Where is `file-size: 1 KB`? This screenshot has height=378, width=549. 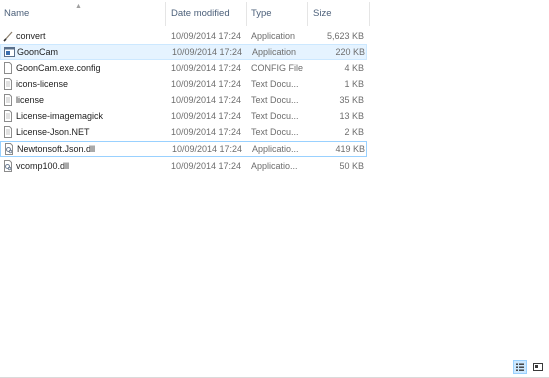
file-size: 1 KB is located at coordinates (354, 84).